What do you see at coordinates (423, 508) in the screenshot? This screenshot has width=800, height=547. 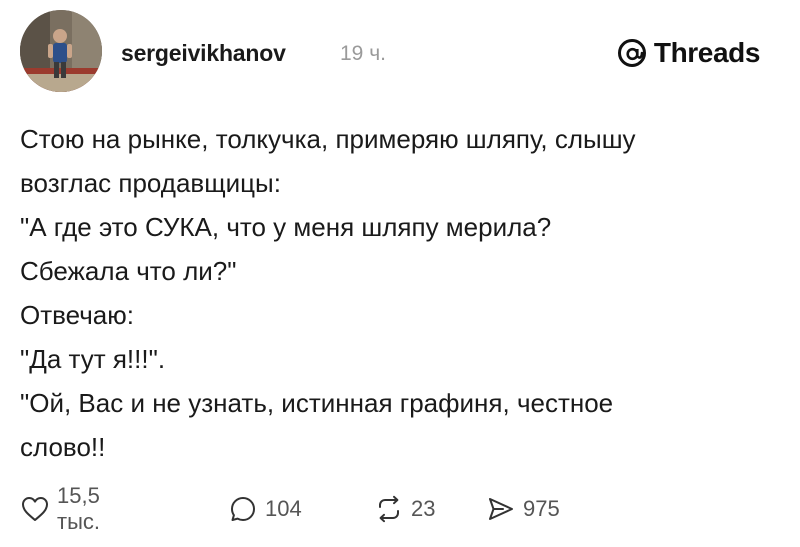 I see `repost-count: 23` at bounding box center [423, 508].